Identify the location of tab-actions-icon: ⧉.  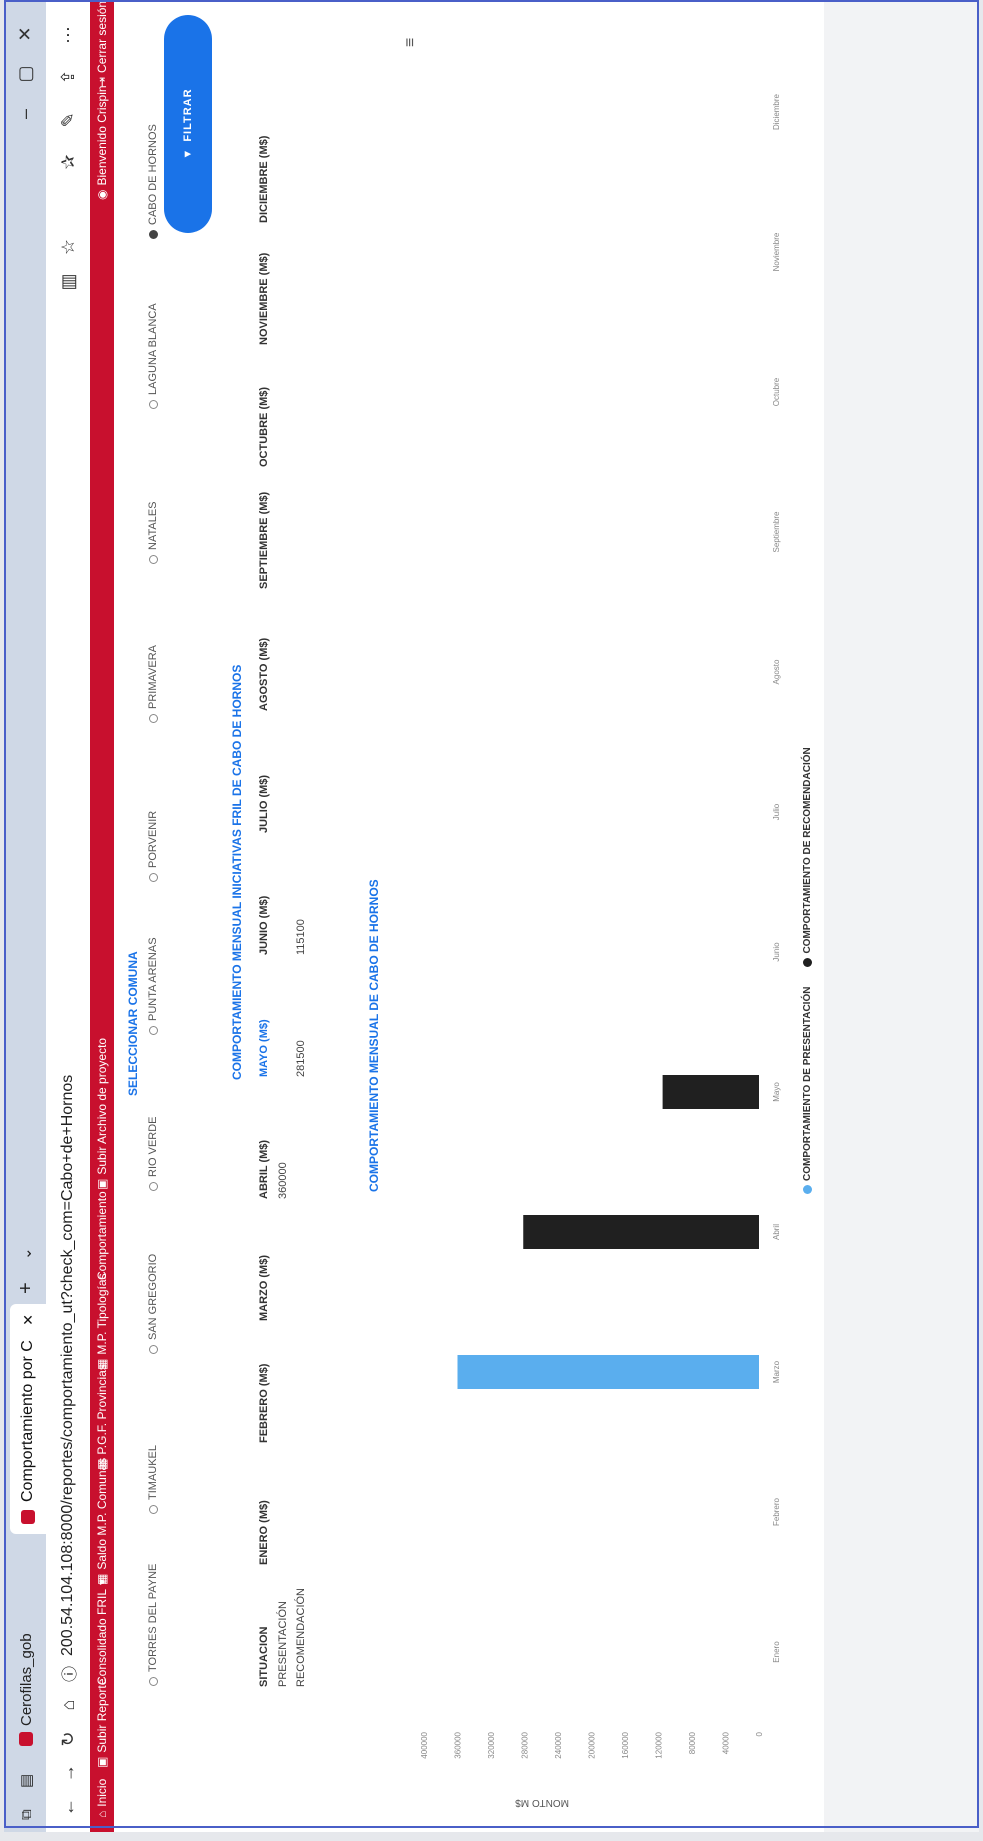
(26, 1814).